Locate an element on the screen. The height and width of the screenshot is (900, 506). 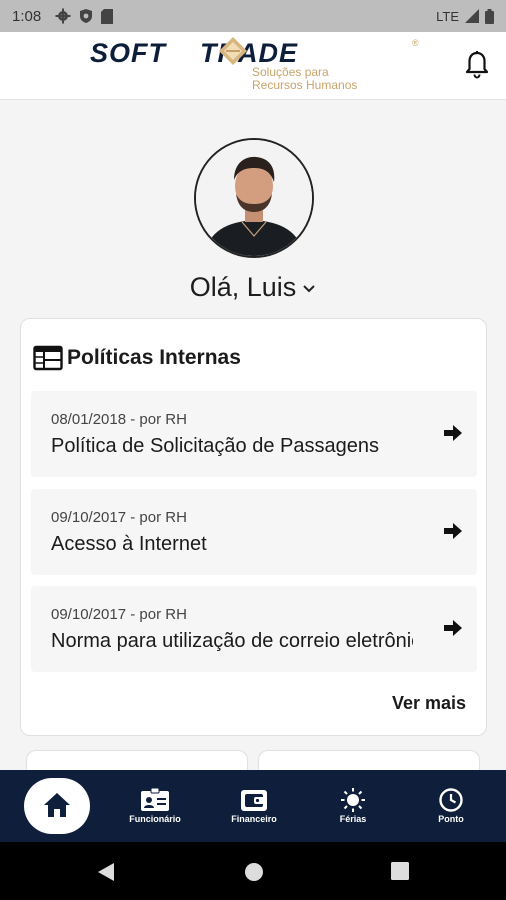
avatar is located at coordinates (254, 198).